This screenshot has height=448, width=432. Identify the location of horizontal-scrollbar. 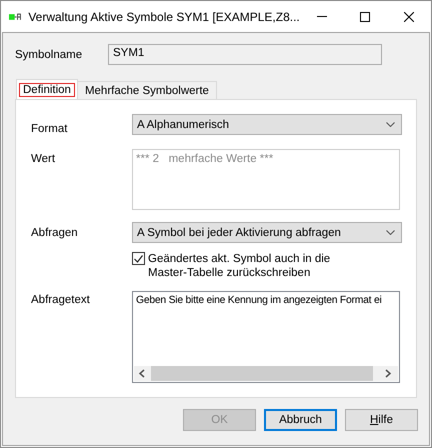
(266, 373).